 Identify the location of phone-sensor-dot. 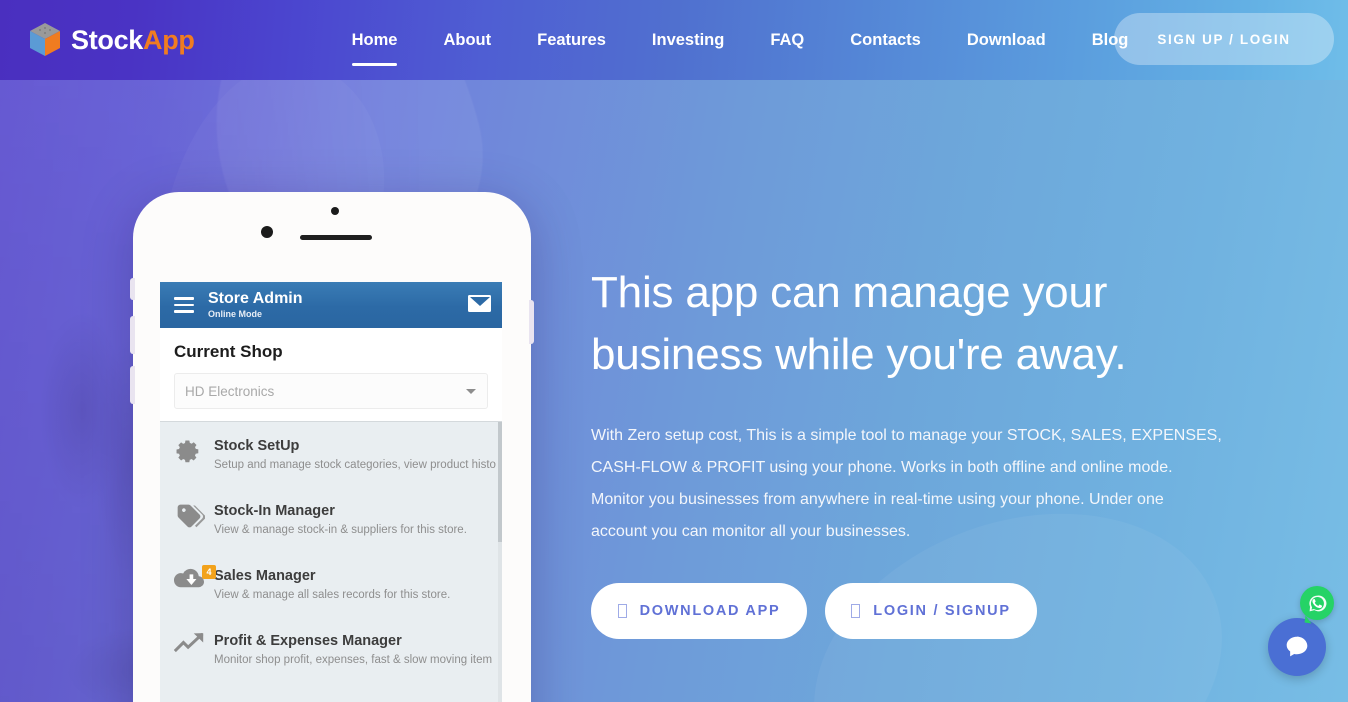
(335, 211).